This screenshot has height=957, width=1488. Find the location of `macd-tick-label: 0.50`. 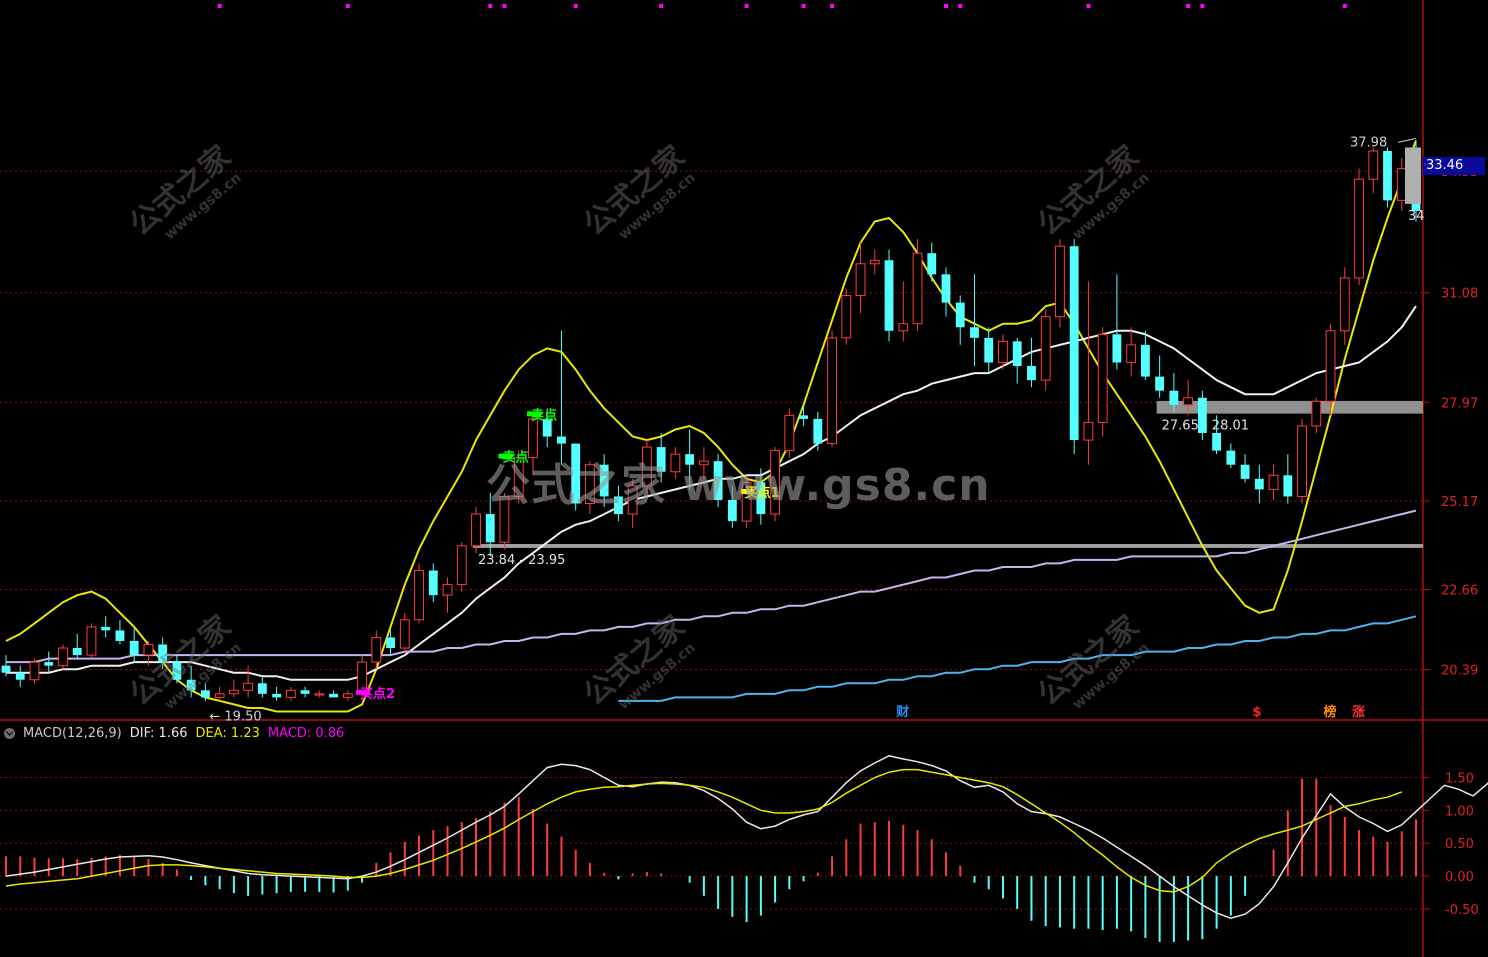

macd-tick-label: 0.50 is located at coordinates (1459, 844).